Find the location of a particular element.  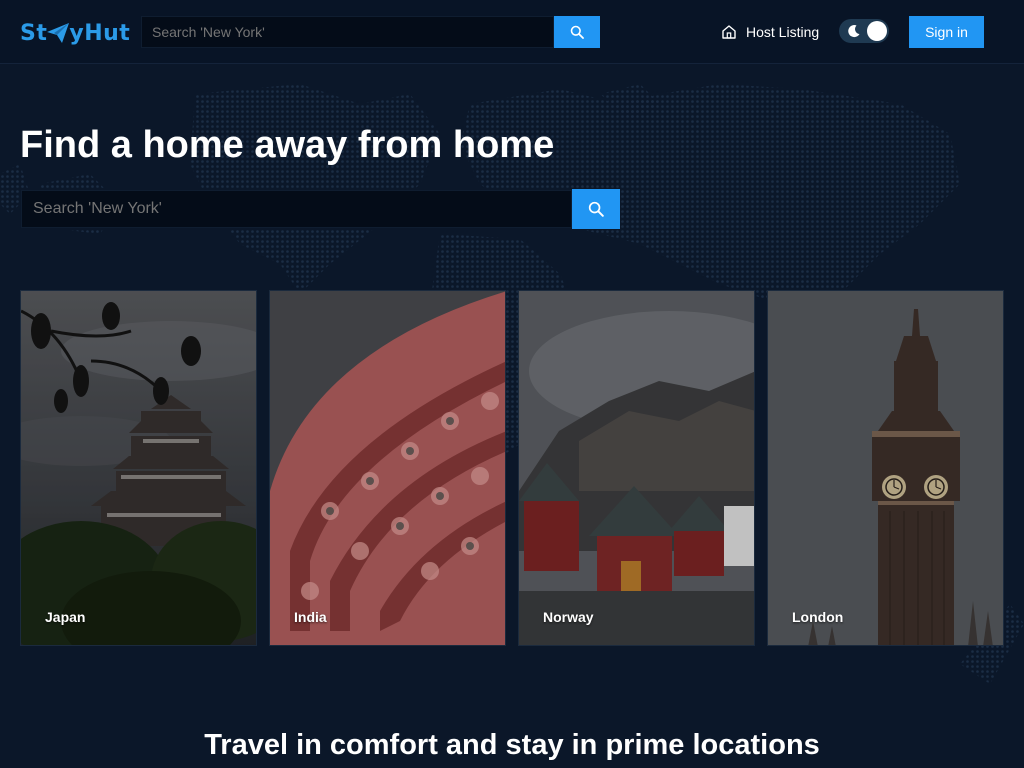

stayhut-logo: St yHut is located at coordinates (75, 33).